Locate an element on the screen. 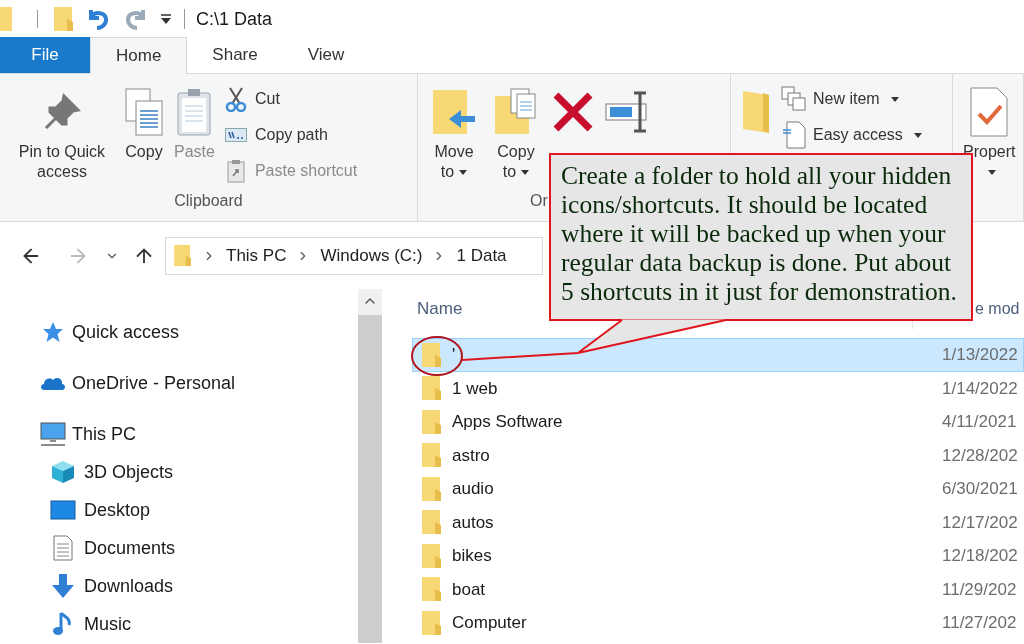 The height and width of the screenshot is (644, 1024). undo-icon is located at coordinates (98, 19).